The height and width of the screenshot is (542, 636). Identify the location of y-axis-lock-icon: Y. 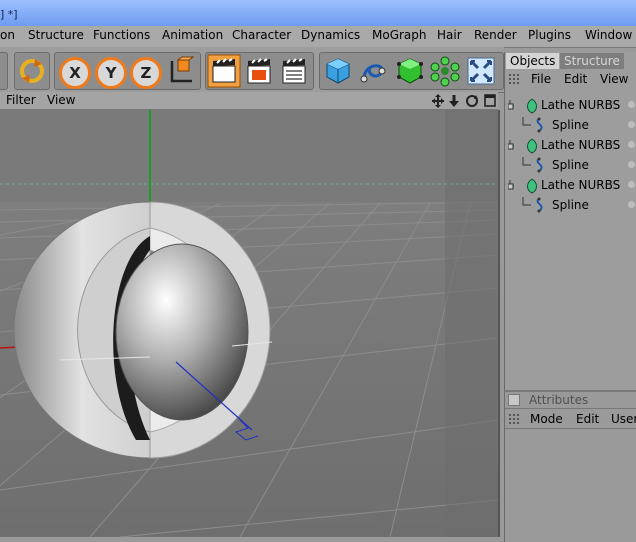
(111, 73).